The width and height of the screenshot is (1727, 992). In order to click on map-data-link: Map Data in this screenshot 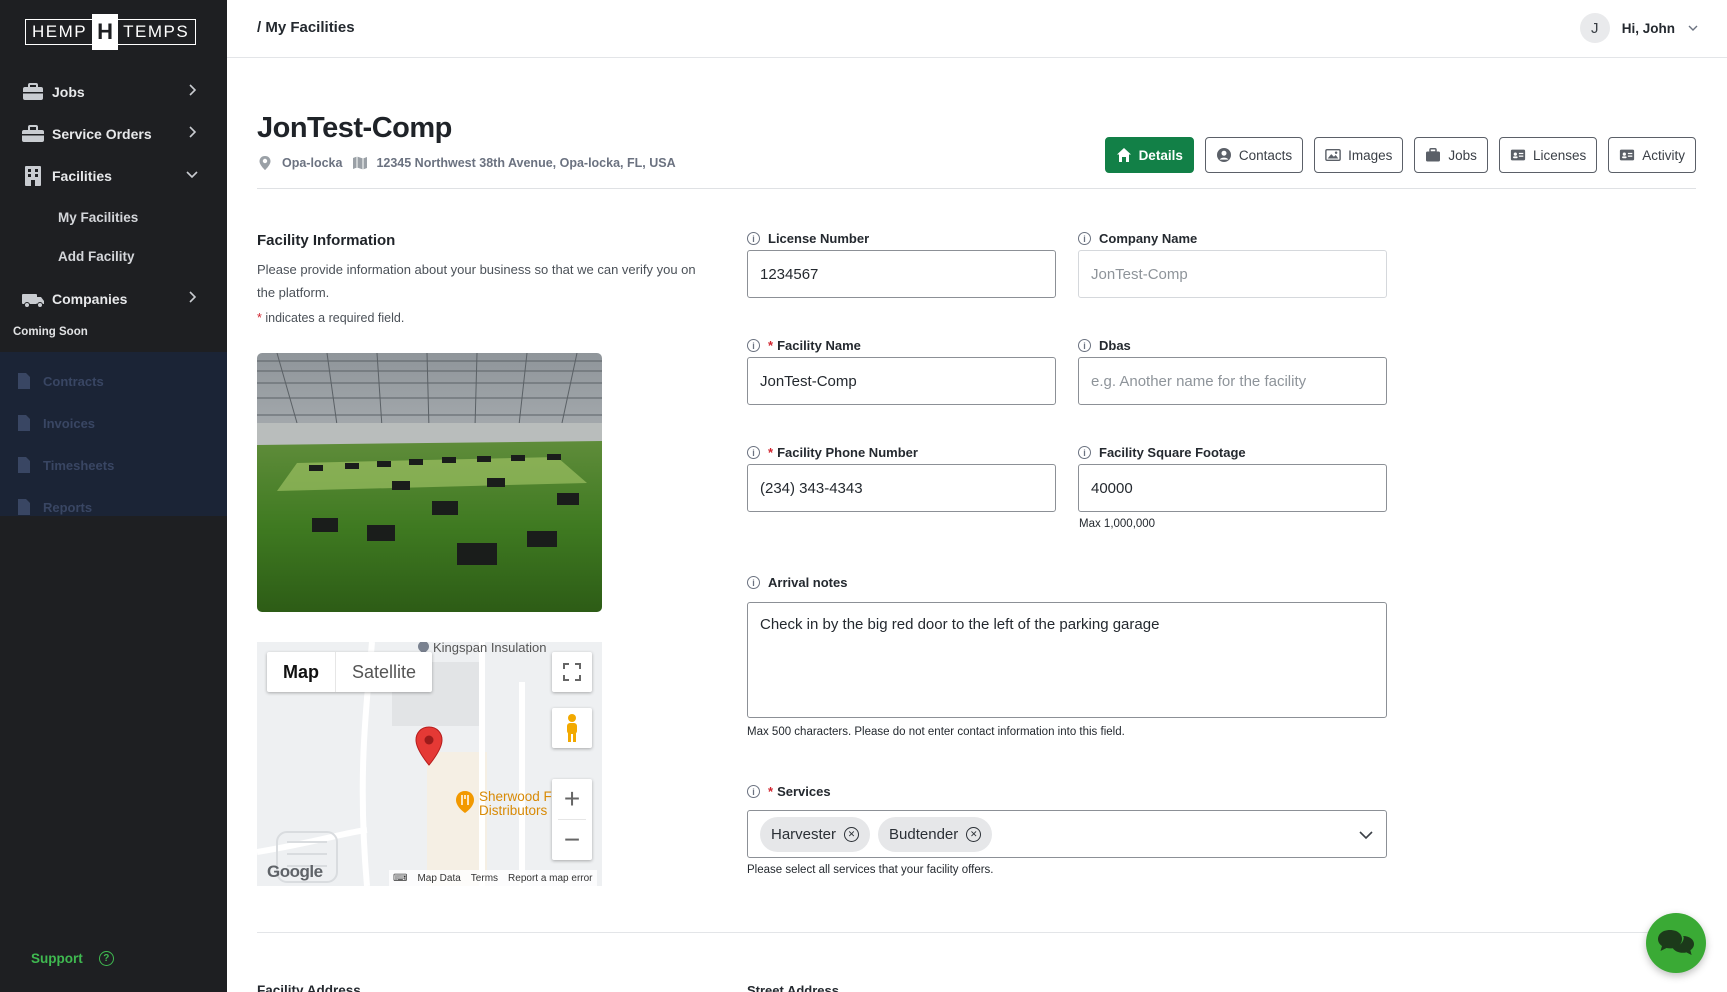, I will do `click(438, 878)`.